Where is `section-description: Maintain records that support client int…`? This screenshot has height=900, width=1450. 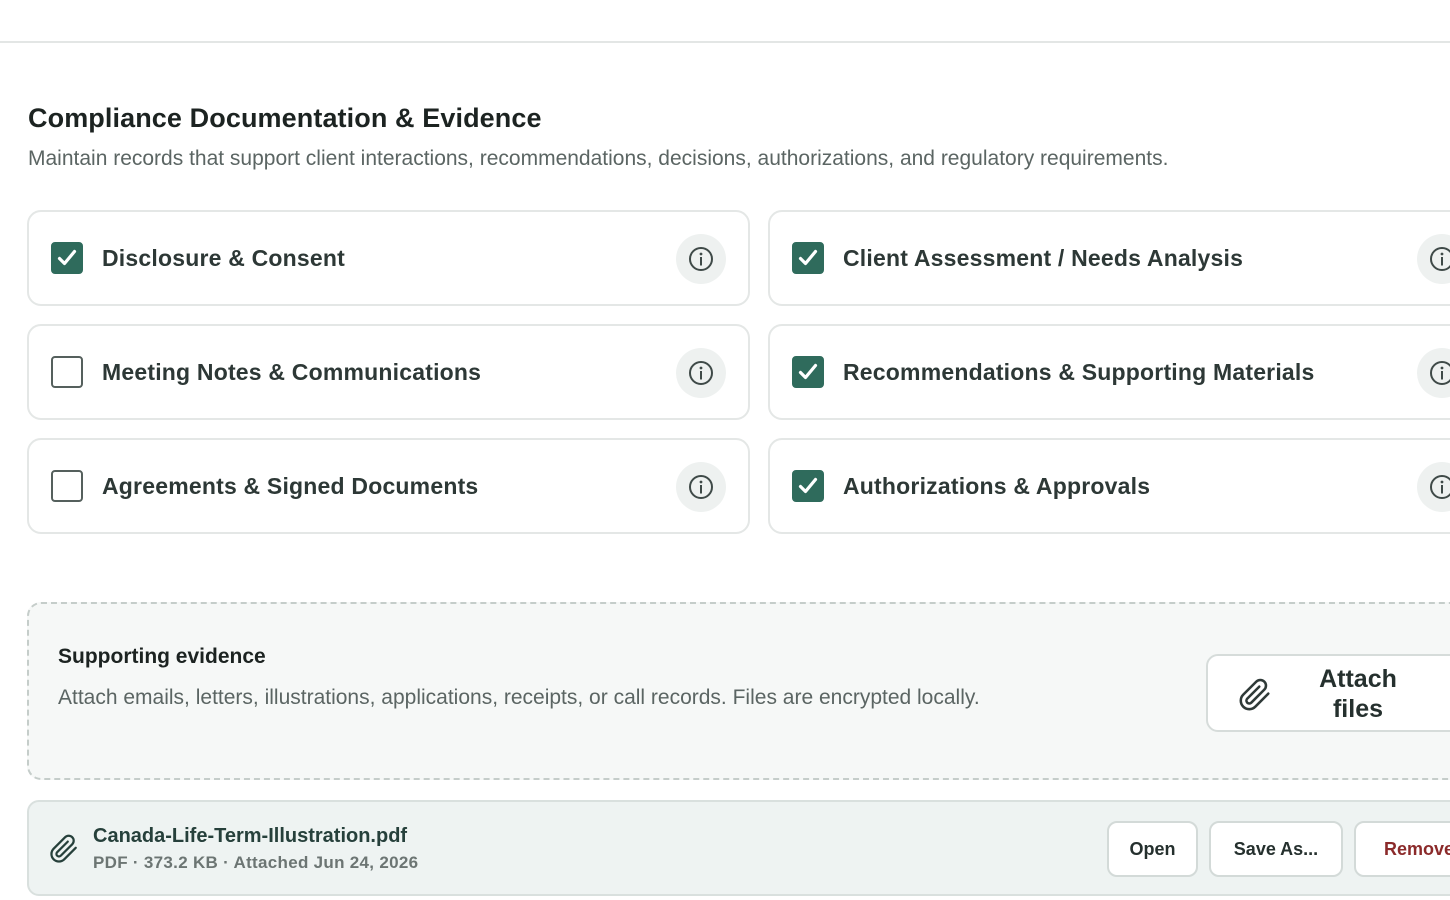 section-description: Maintain records that support client int… is located at coordinates (598, 158).